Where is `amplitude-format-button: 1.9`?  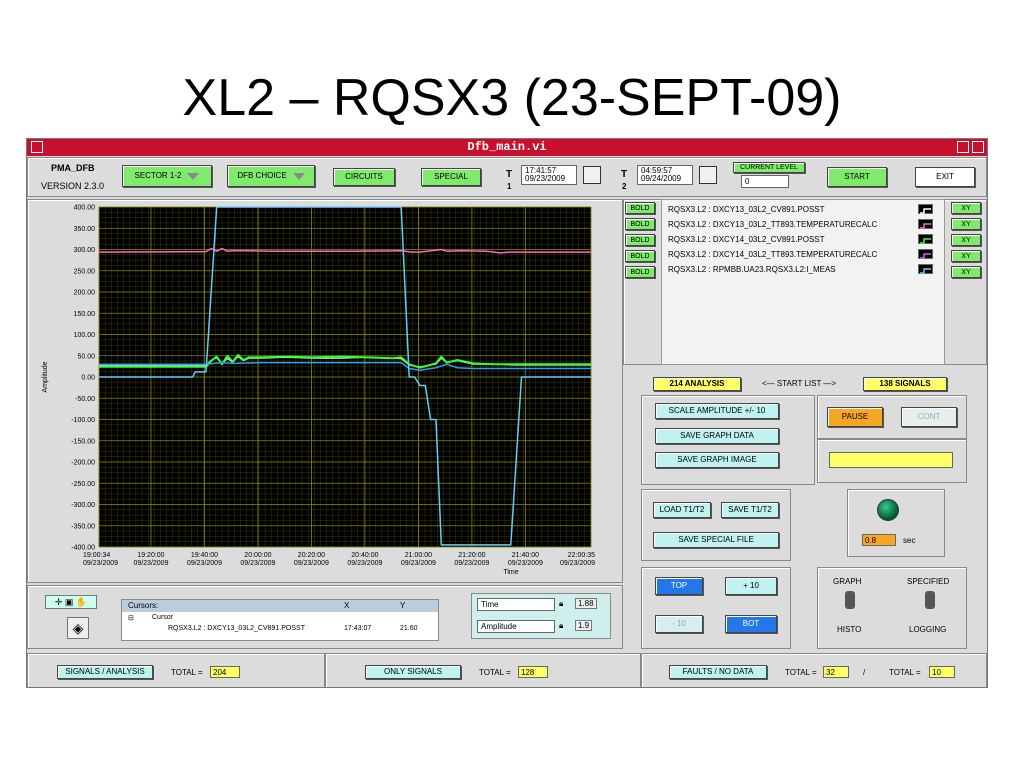
amplitude-format-button: 1.9 is located at coordinates (584, 625).